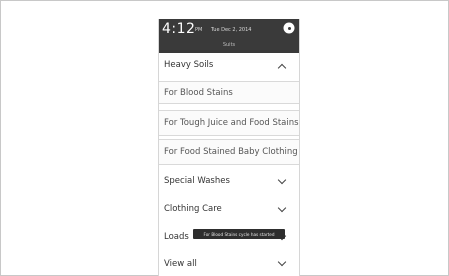 Image resolution: width=449 pixels, height=276 pixels. What do you see at coordinates (229, 264) in the screenshot?
I see `menu-item-view-all: View all` at bounding box center [229, 264].